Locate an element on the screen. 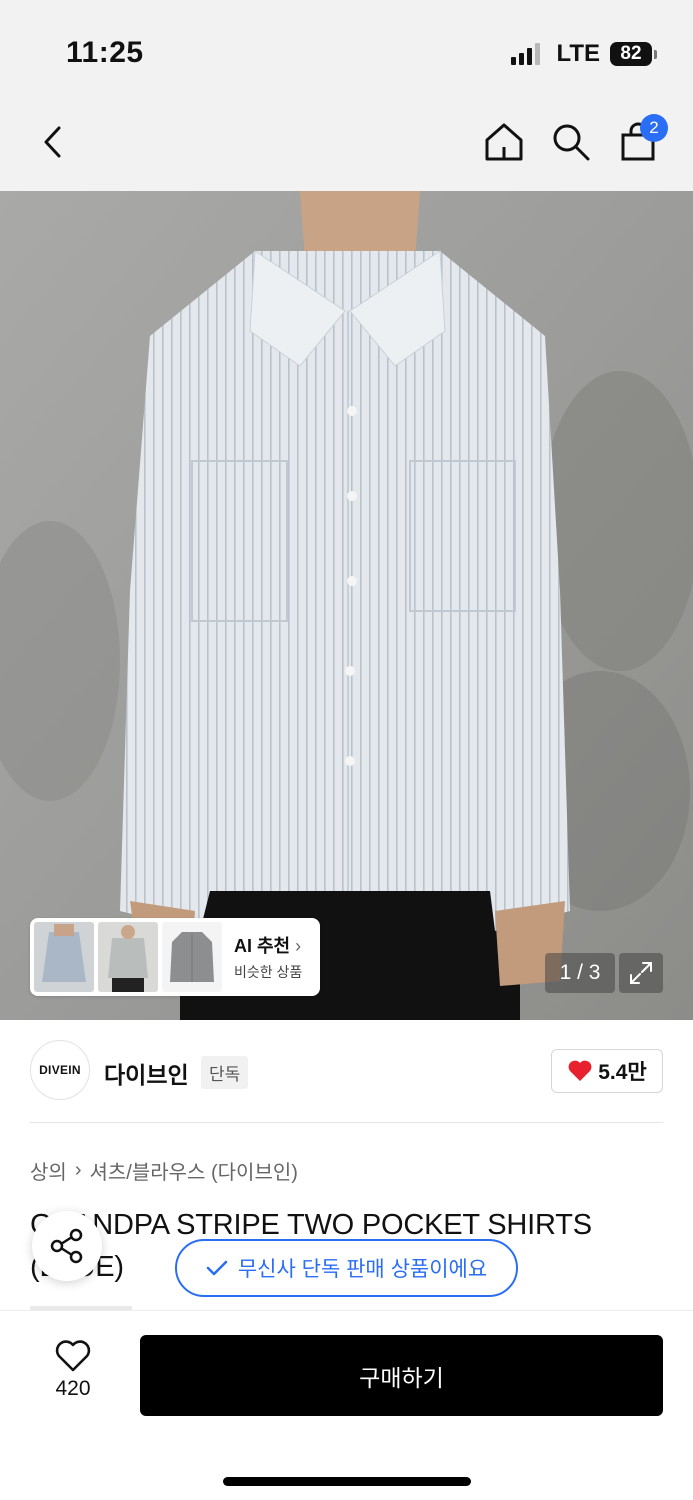  search-icon is located at coordinates (571, 142).